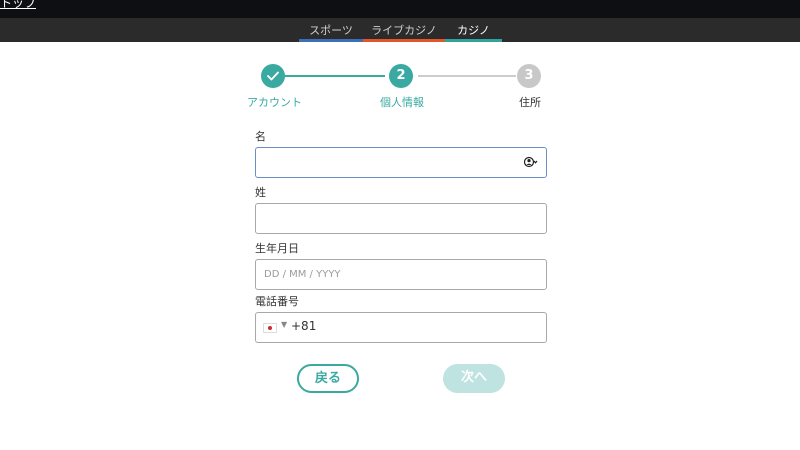 This screenshot has width=800, height=450. I want to click on tab-live-casino: ライブカジノ, so click(404, 30).